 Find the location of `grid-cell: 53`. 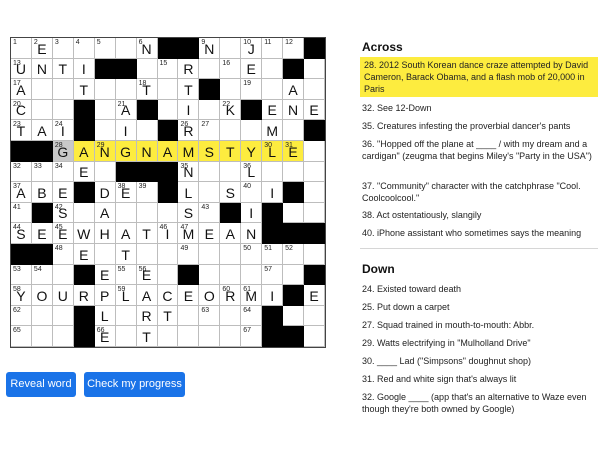

grid-cell: 53 is located at coordinates (21, 275).